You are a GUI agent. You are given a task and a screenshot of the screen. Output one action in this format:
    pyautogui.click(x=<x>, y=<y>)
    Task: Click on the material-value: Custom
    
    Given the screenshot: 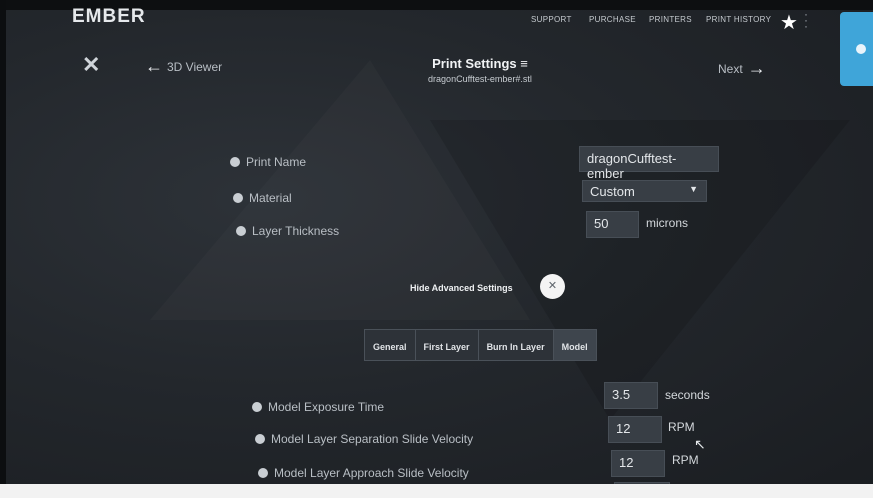 What is the action you would take?
    pyautogui.click(x=612, y=191)
    